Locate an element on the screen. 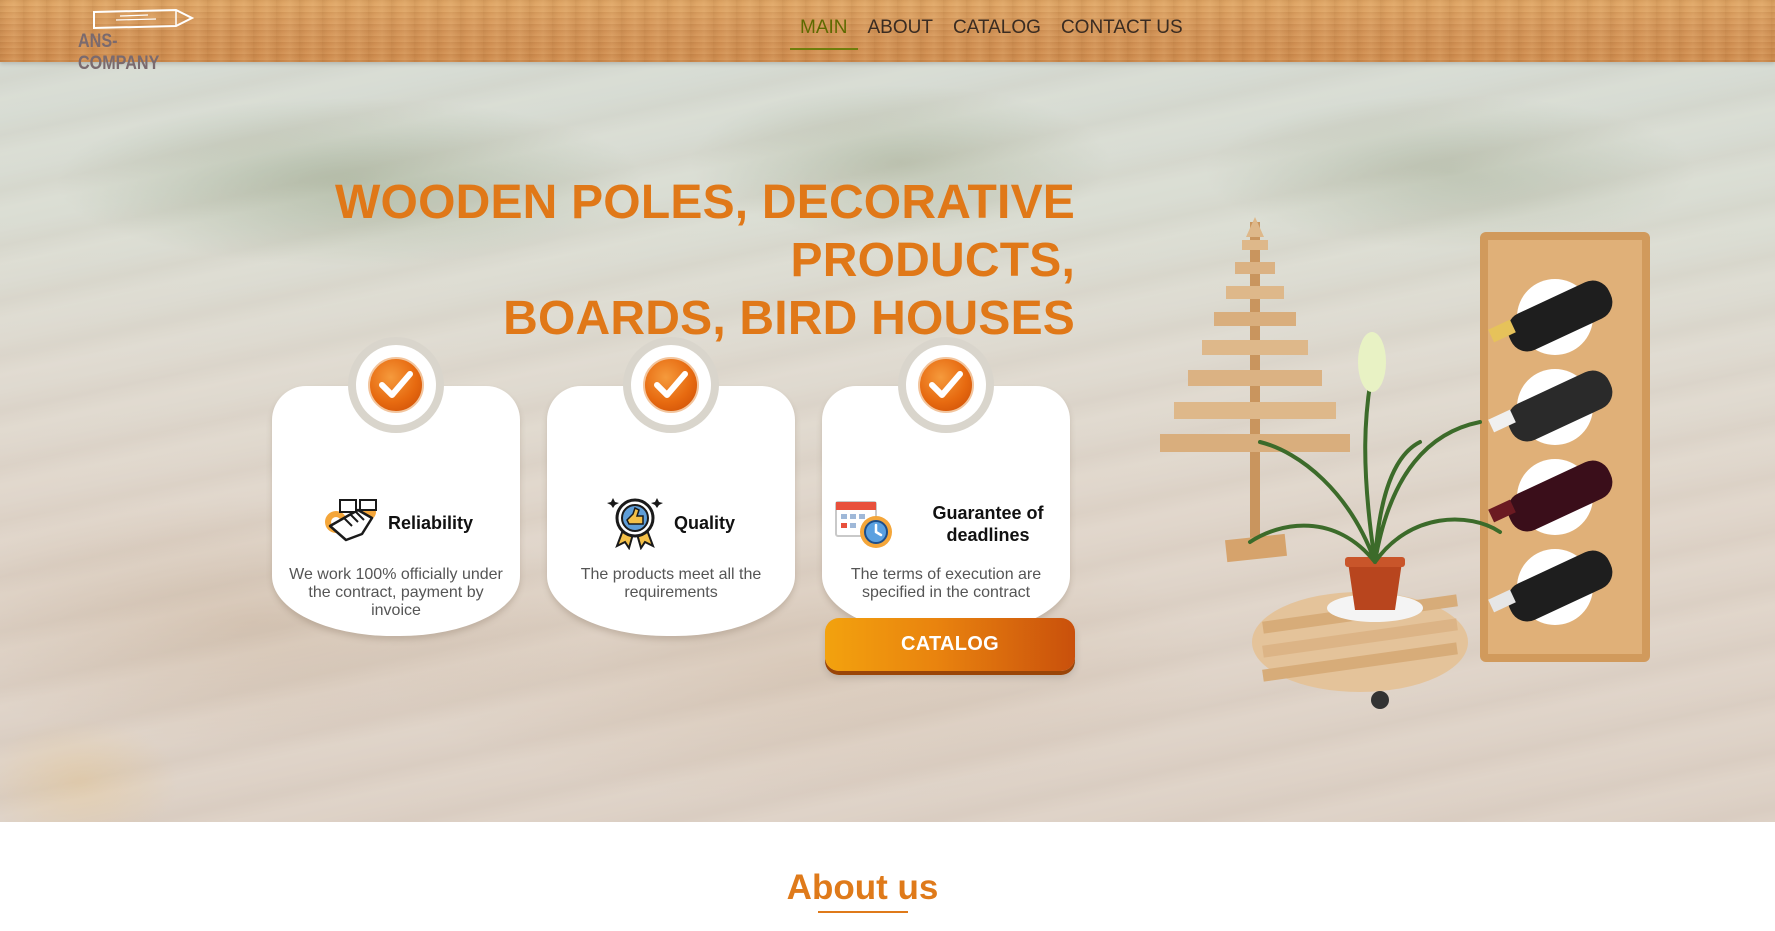  about-title-underline is located at coordinates (863, 912).